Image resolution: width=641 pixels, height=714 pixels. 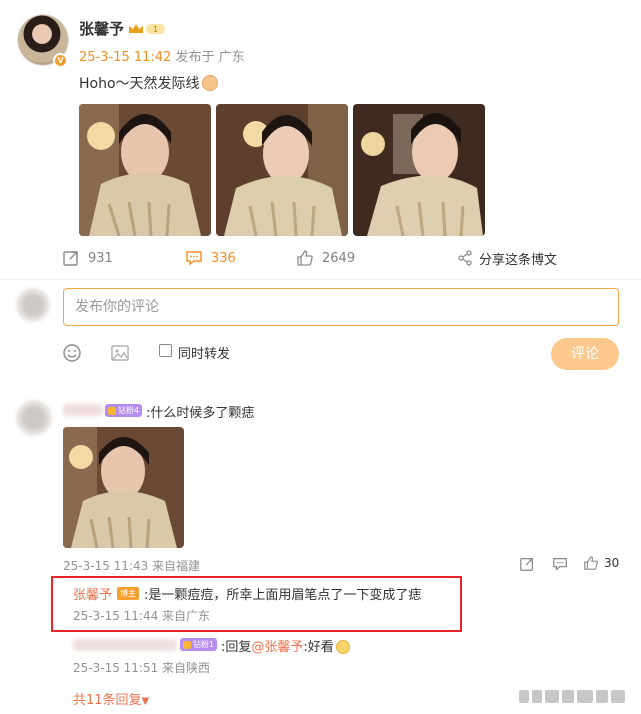 What do you see at coordinates (107, 700) in the screenshot?
I see `more-replies-label: 共11条回复` at bounding box center [107, 700].